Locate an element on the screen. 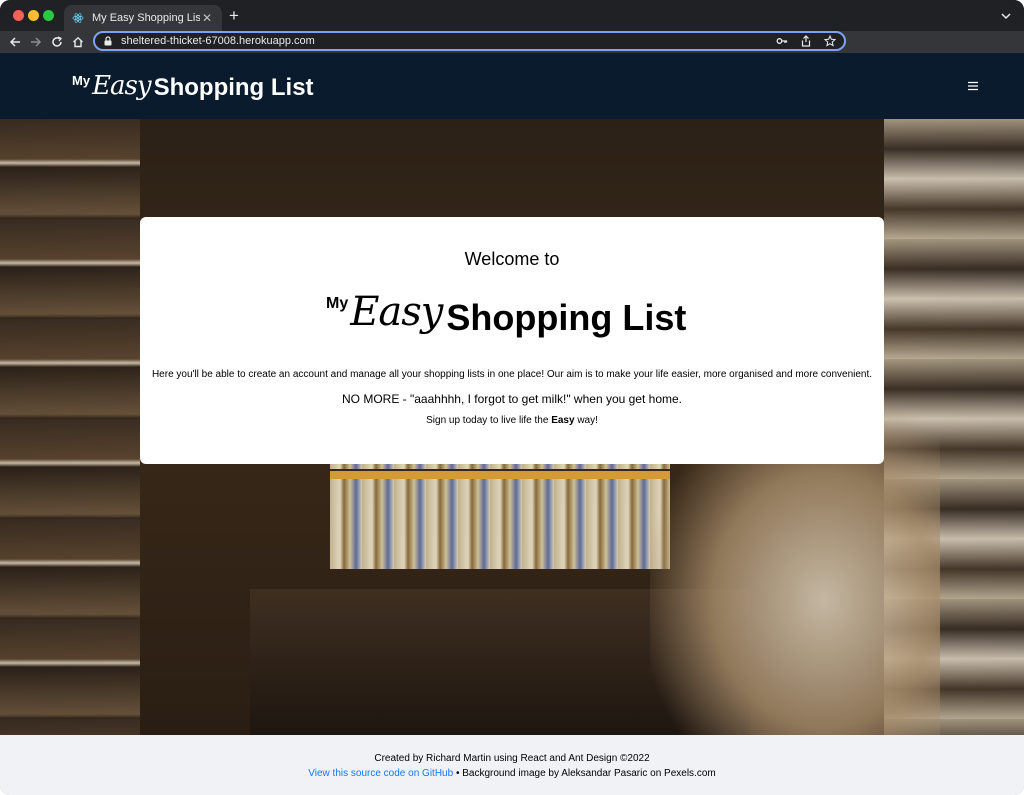 The width and height of the screenshot is (1024, 795). cans-shelf-bottom-graphic is located at coordinates (500, 524).